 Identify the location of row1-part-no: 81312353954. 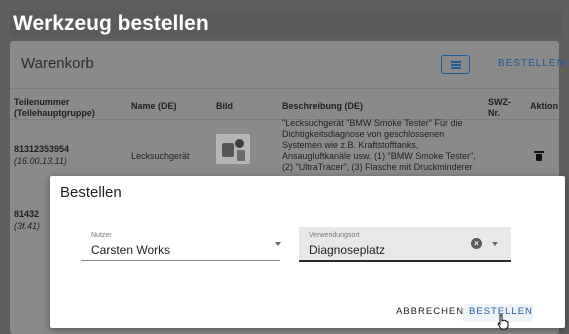
(42, 149).